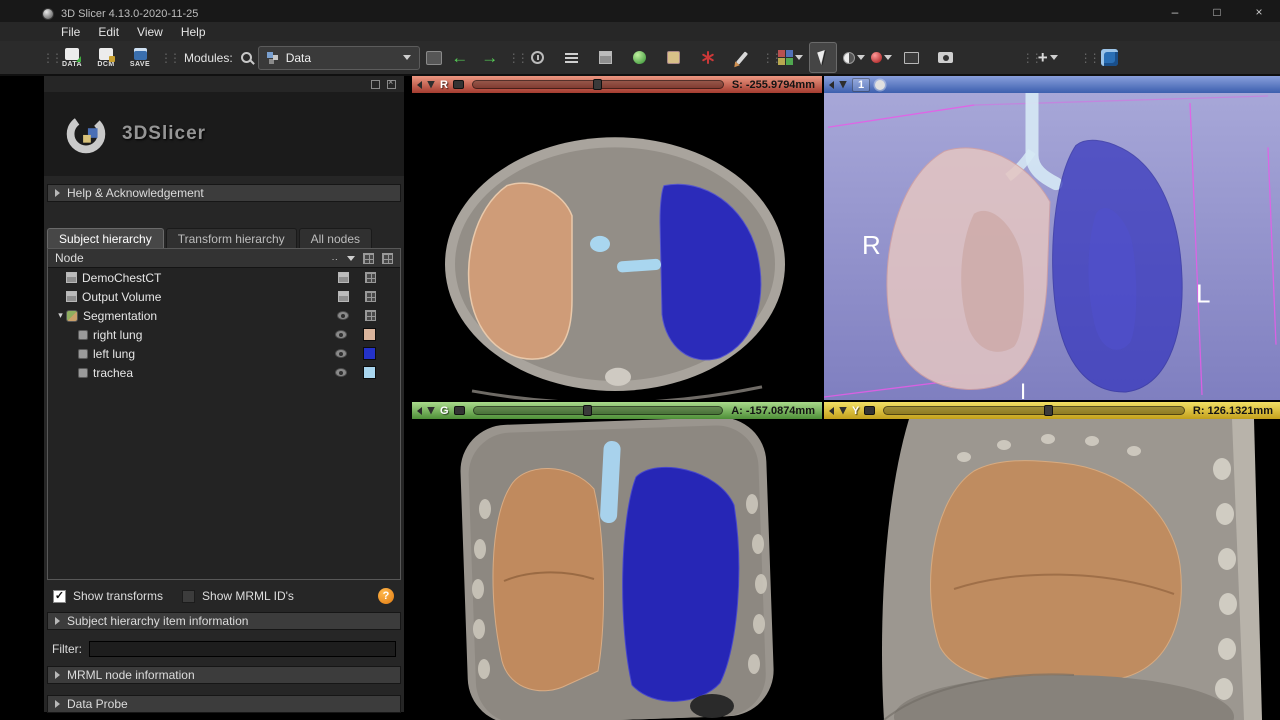 Image resolution: width=1280 pixels, height=720 pixels. Describe the element at coordinates (1232, 410) in the screenshot. I see `yellow-slice-offset-readout: R: 126.1321mm` at that location.